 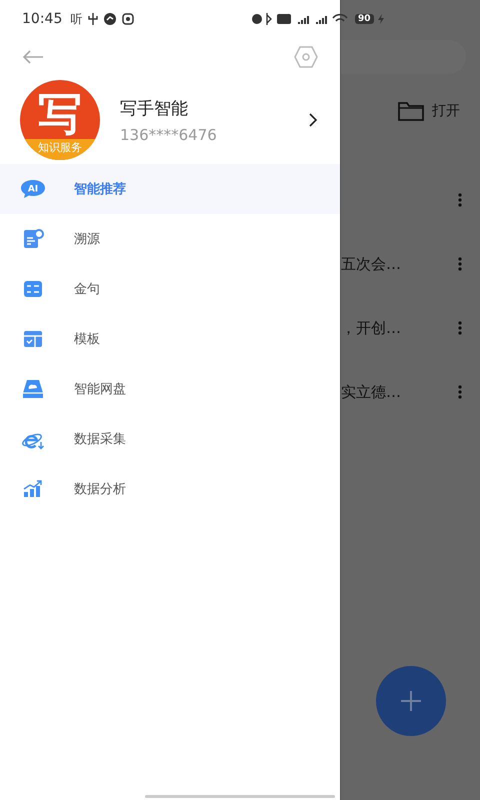 I want to click on user-name: 写手智能, so click(x=154, y=109).